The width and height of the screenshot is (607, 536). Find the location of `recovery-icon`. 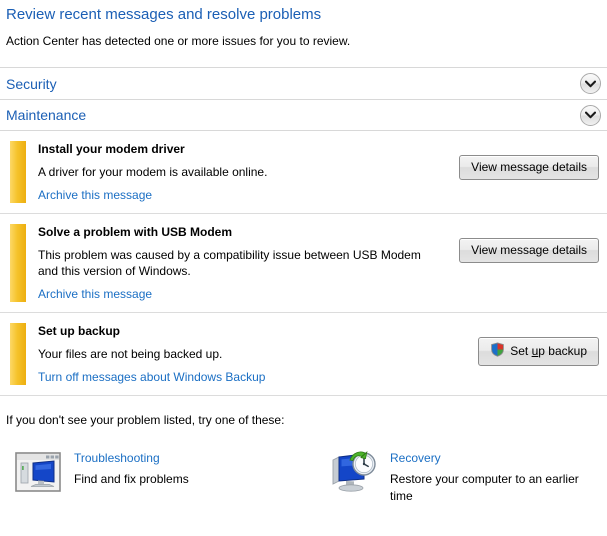

recovery-icon is located at coordinates (354, 472).